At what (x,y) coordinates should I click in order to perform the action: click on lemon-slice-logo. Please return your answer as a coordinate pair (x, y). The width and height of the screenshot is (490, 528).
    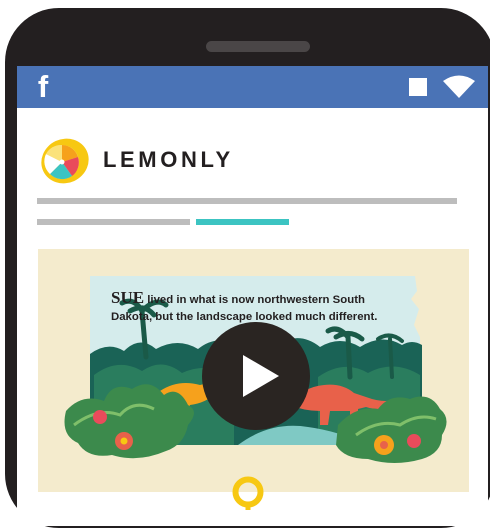
    Looking at the image, I should click on (65, 161).